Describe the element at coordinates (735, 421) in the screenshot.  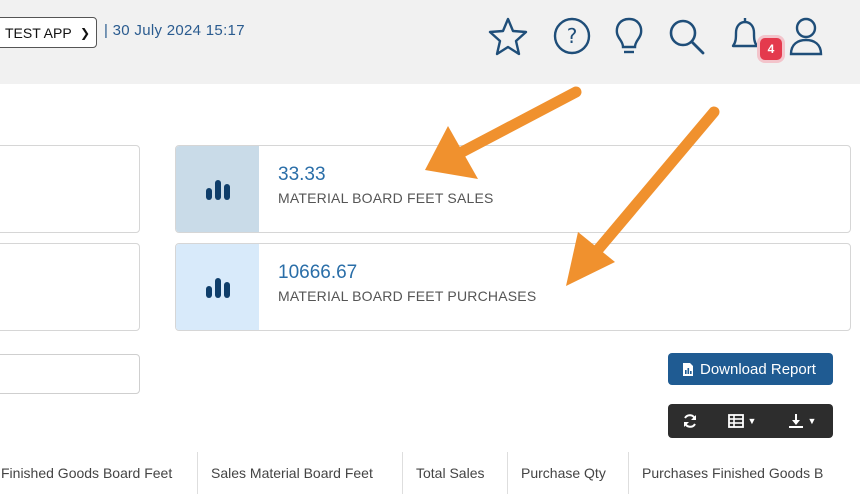
I see `table-columns-icon` at that location.